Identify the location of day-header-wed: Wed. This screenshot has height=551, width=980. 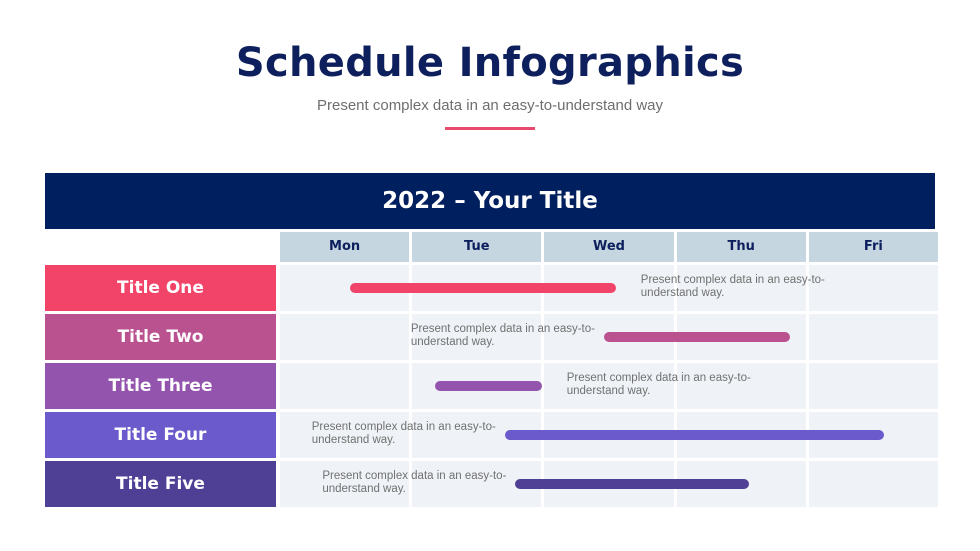
(609, 247).